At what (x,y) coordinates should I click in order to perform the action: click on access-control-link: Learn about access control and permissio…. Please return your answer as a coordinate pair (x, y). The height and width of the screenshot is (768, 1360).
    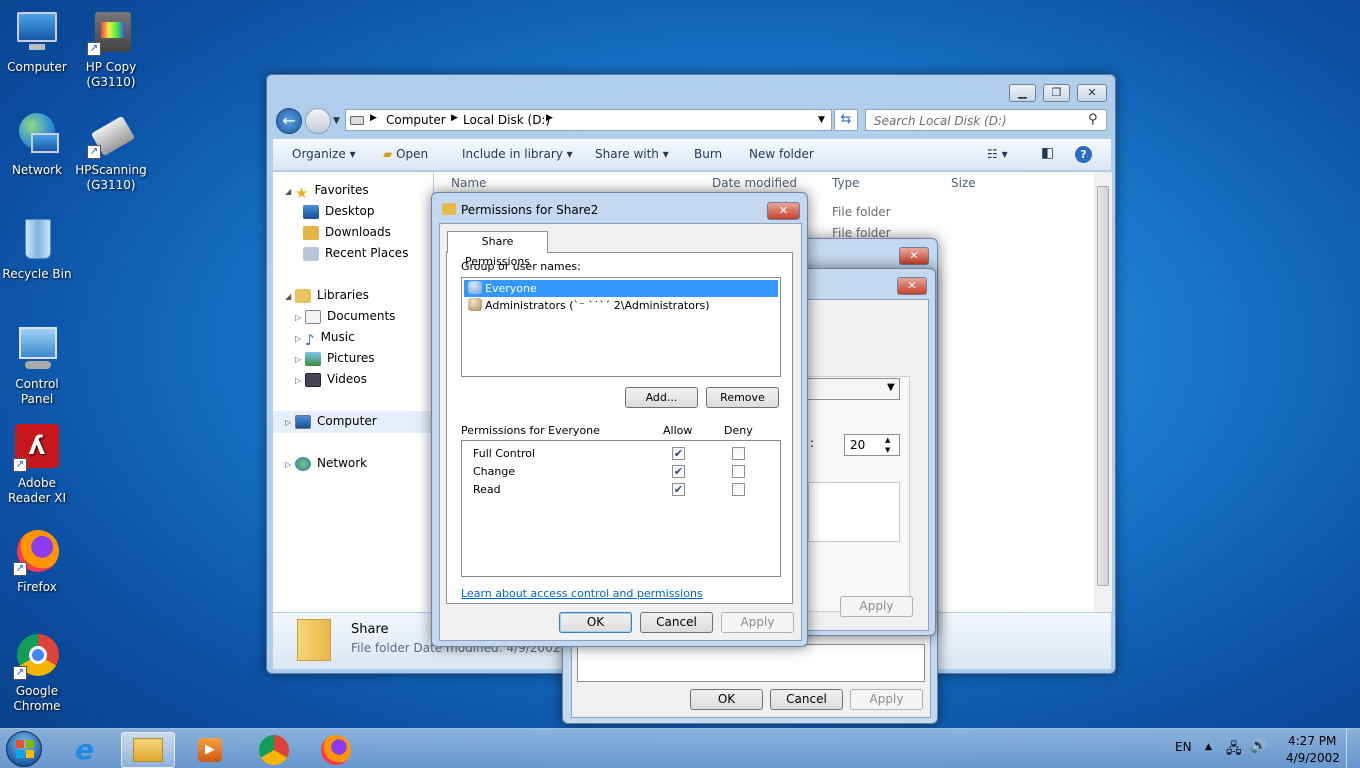
    Looking at the image, I should click on (582, 593).